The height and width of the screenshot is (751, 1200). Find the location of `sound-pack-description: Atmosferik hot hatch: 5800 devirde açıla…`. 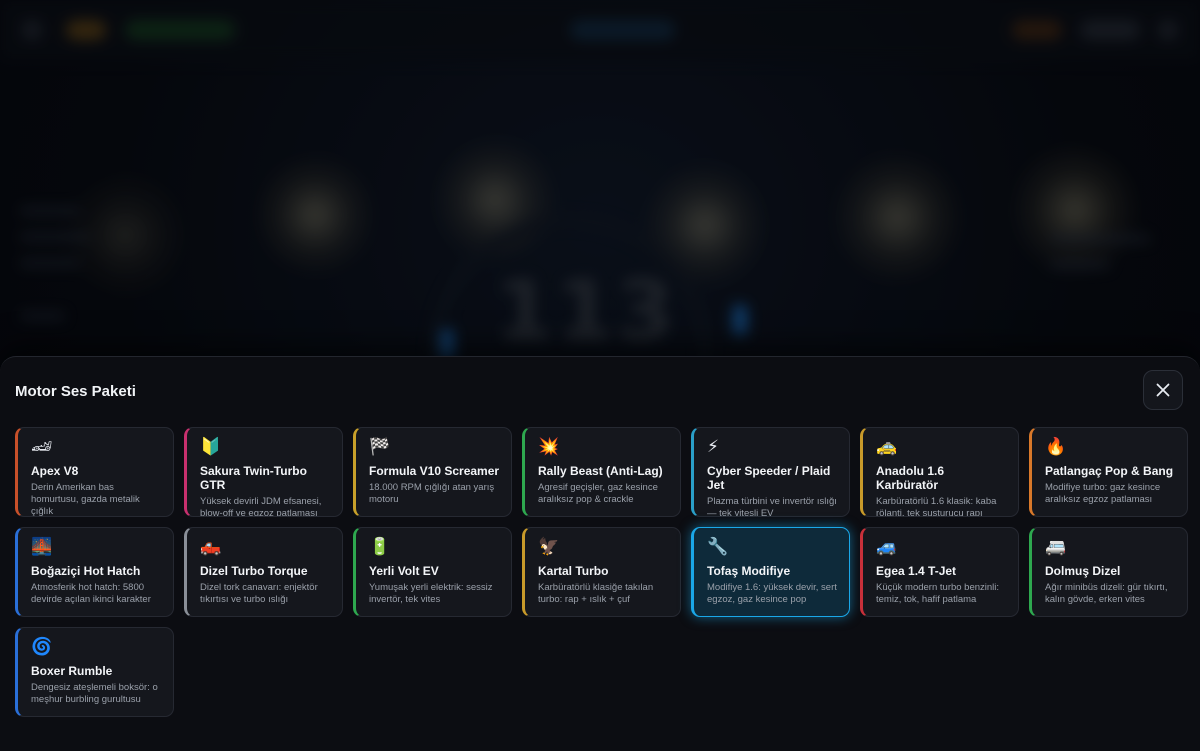

sound-pack-description: Atmosferik hot hatch: 5800 devirde açıla… is located at coordinates (91, 593).